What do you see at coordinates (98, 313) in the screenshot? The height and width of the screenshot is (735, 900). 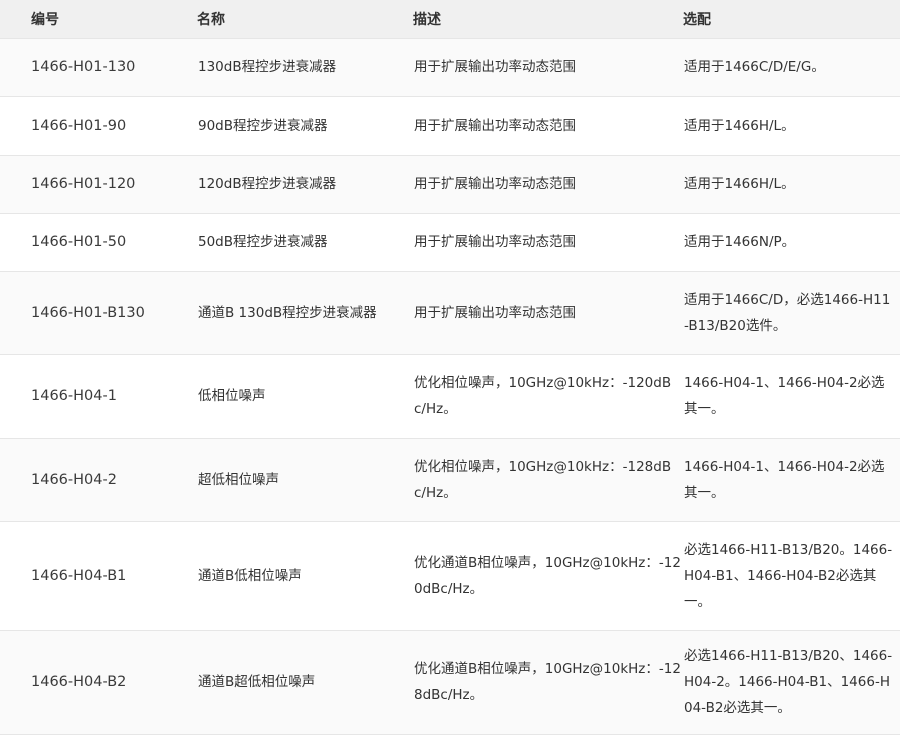 I see `cell-code: 1466-H01-B130` at bounding box center [98, 313].